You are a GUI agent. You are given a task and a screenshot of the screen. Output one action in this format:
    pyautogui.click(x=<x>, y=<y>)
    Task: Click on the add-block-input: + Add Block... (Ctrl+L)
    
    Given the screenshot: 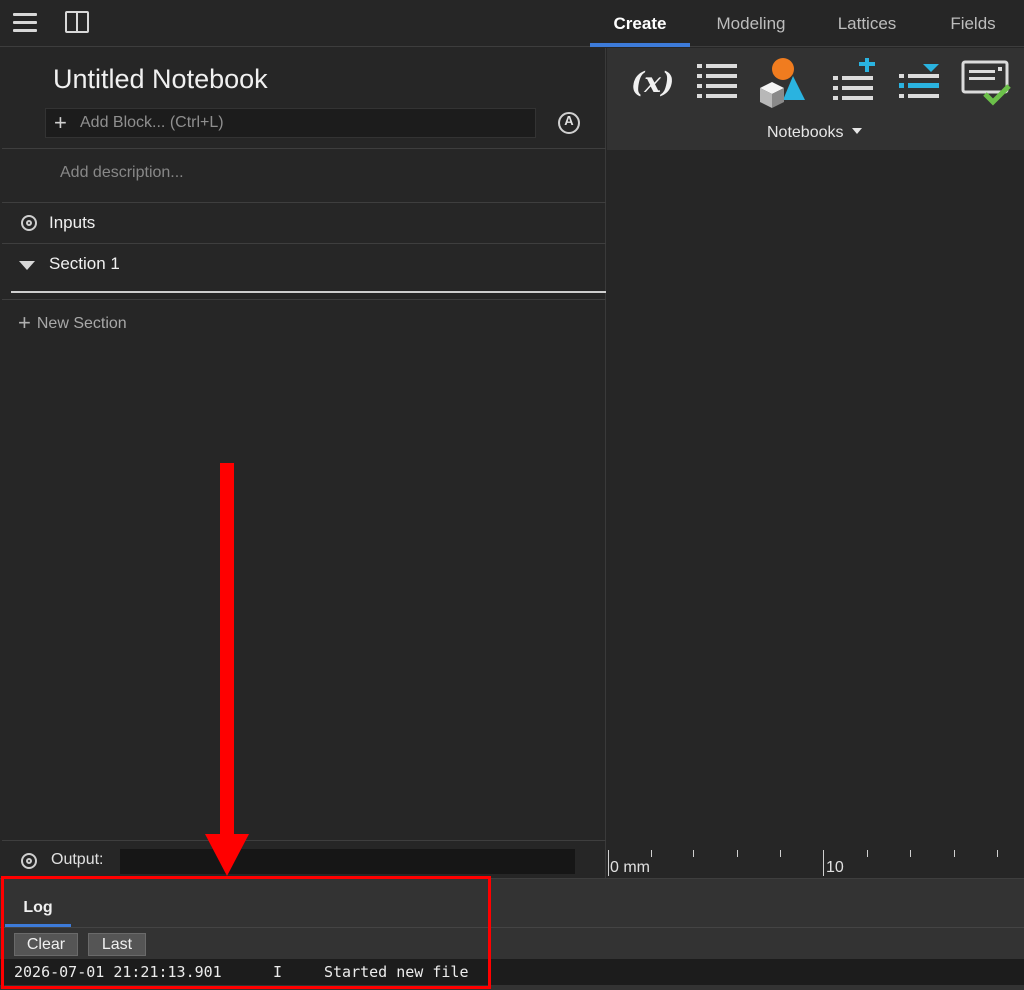 What is the action you would take?
    pyautogui.click(x=290, y=123)
    